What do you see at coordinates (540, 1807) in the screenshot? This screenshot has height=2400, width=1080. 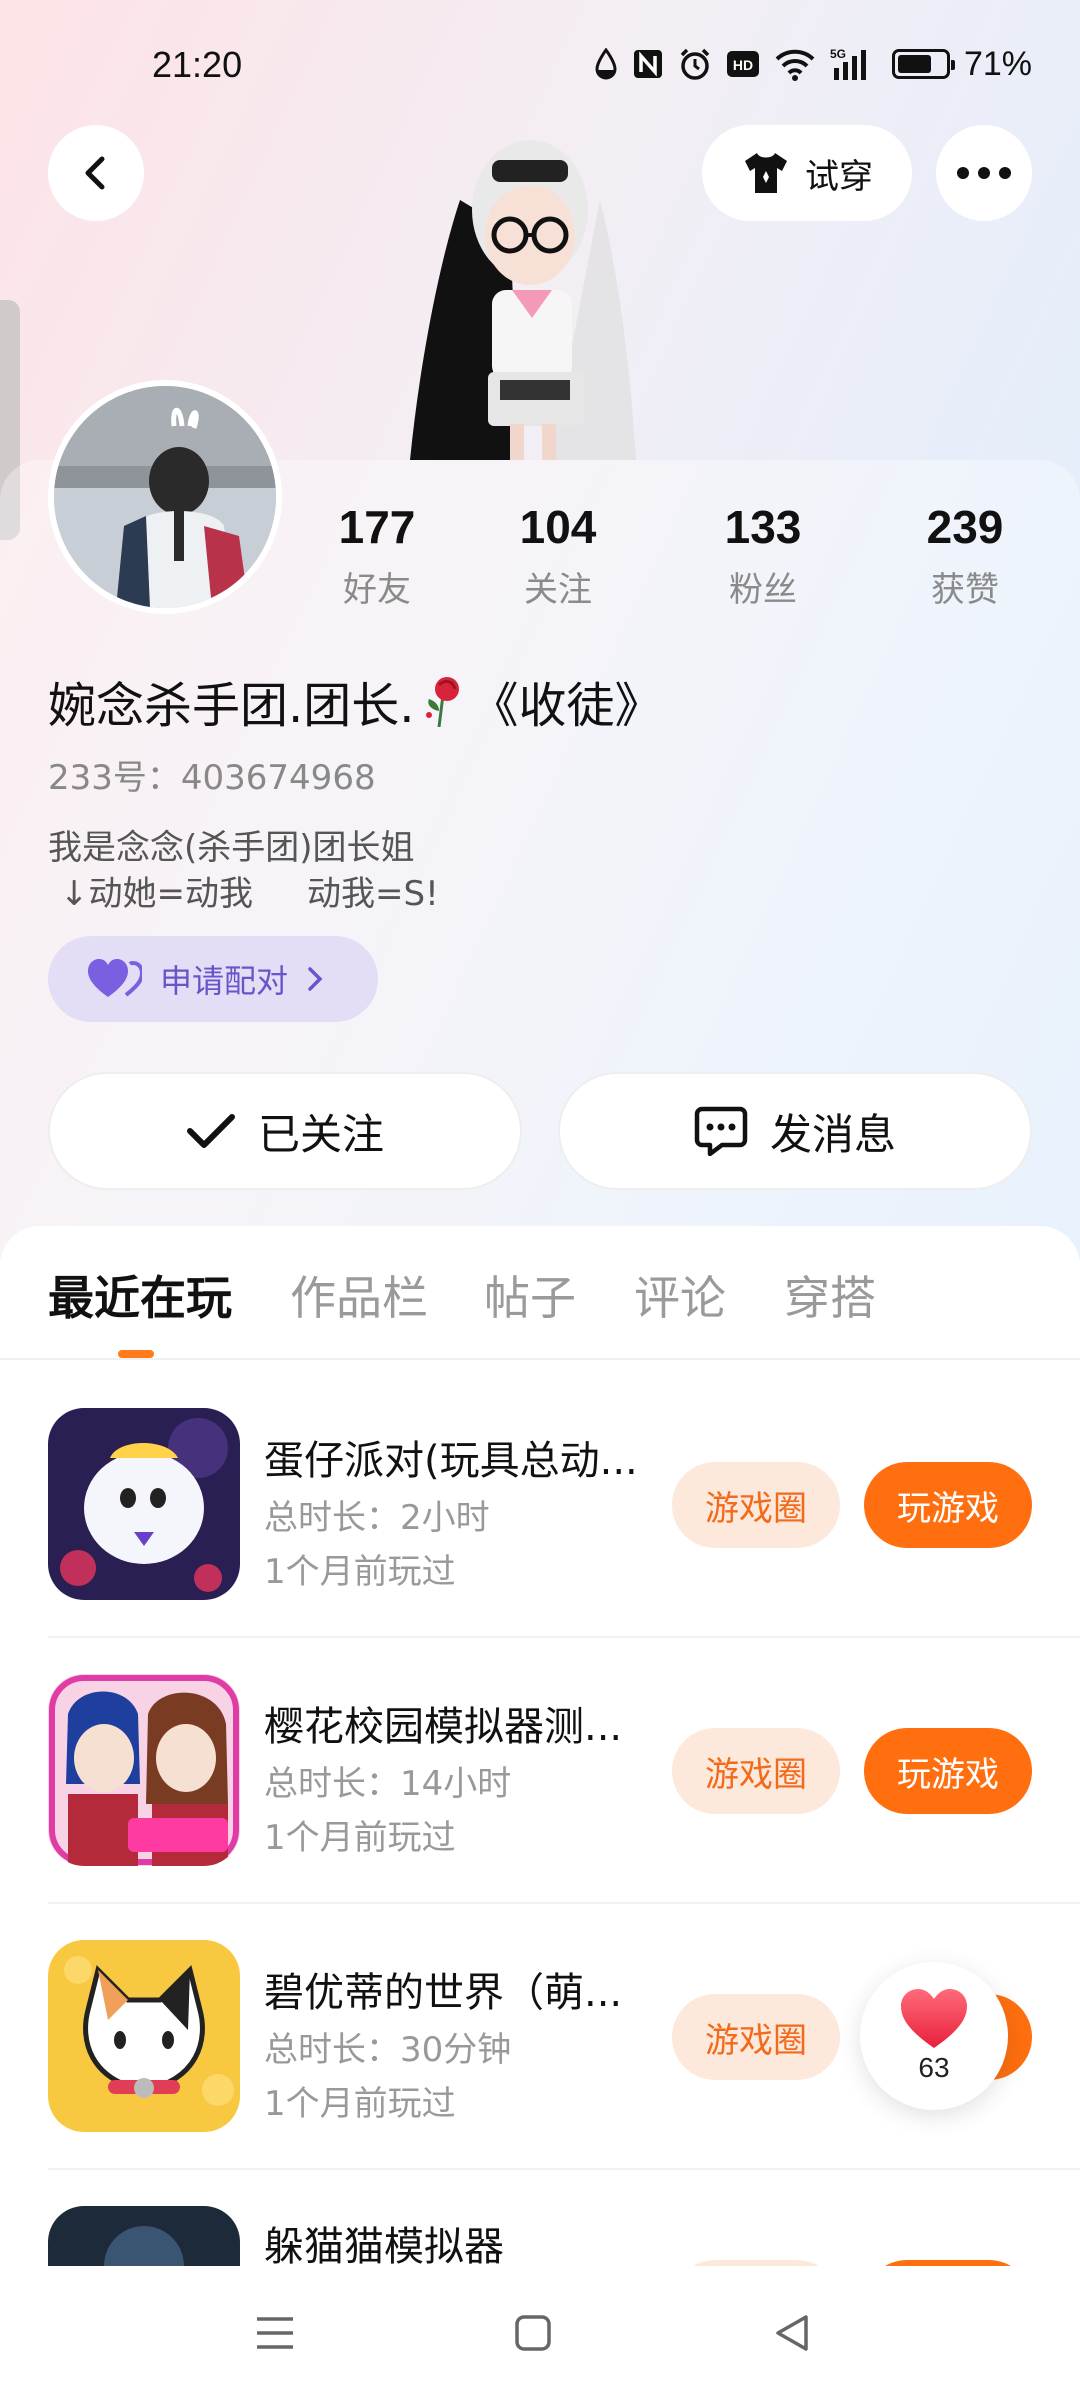 I see `list-item: 樱花校园模拟器测... 总时长：14小时 1个月前玩过 游戏圈 玩游戏` at bounding box center [540, 1807].